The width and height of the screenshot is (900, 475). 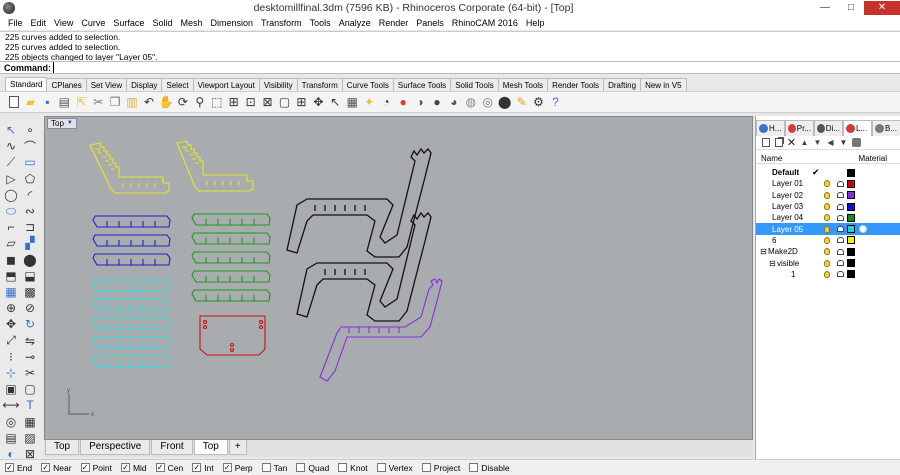 I want to click on toolbar-tab-select: Select, so click(x=177, y=84).